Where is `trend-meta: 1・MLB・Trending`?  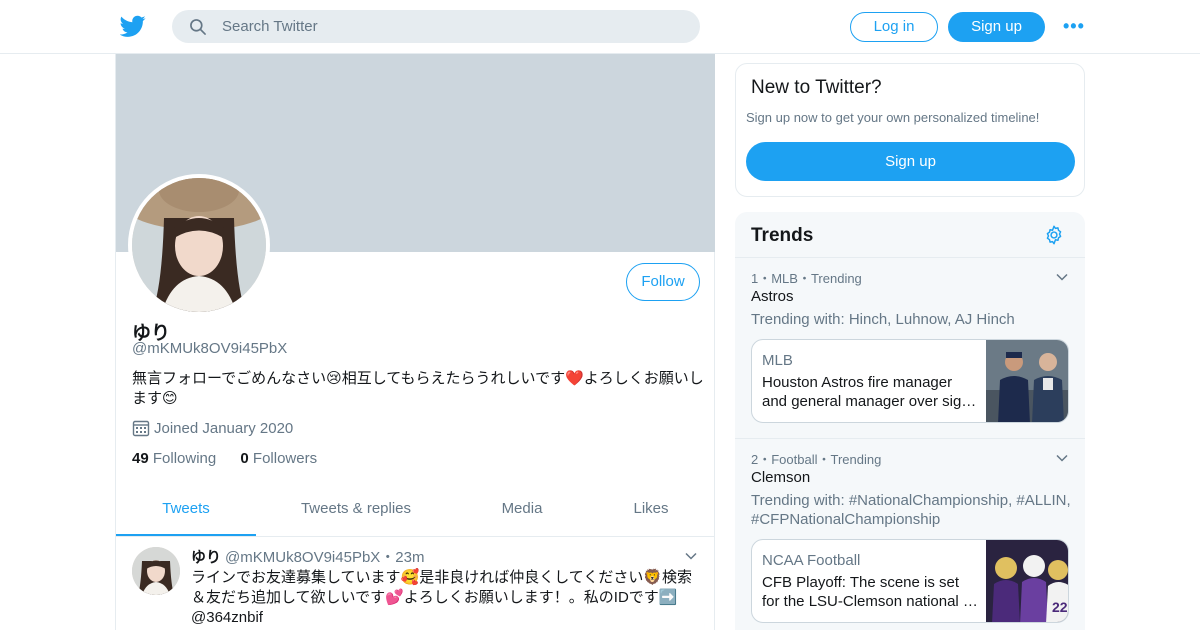
trend-meta: 1・MLB・Trending is located at coordinates (806, 278).